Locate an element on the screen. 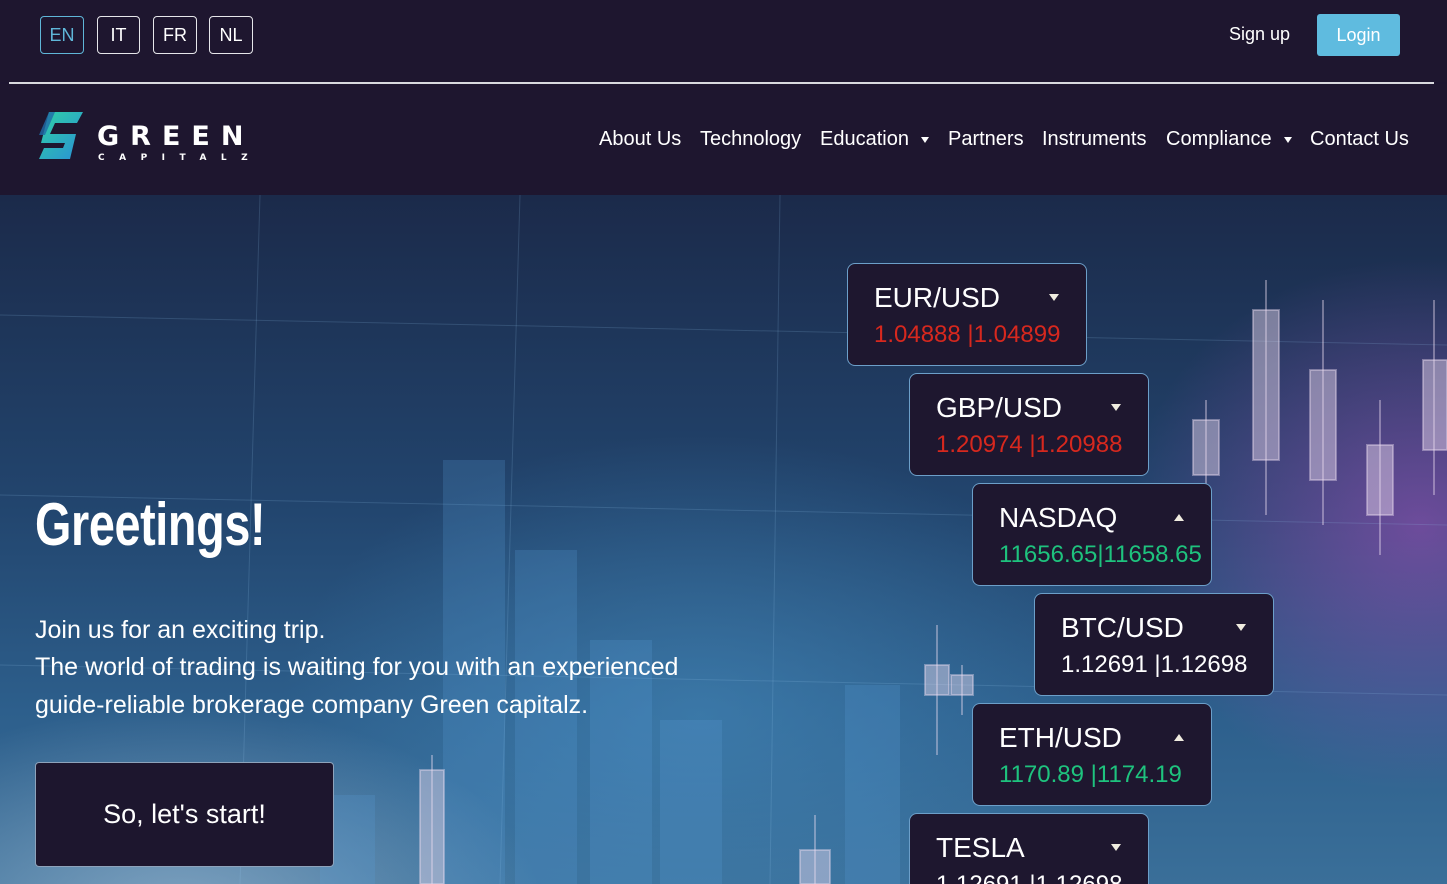  nav-instruments-label: Instruments is located at coordinates (1094, 139).